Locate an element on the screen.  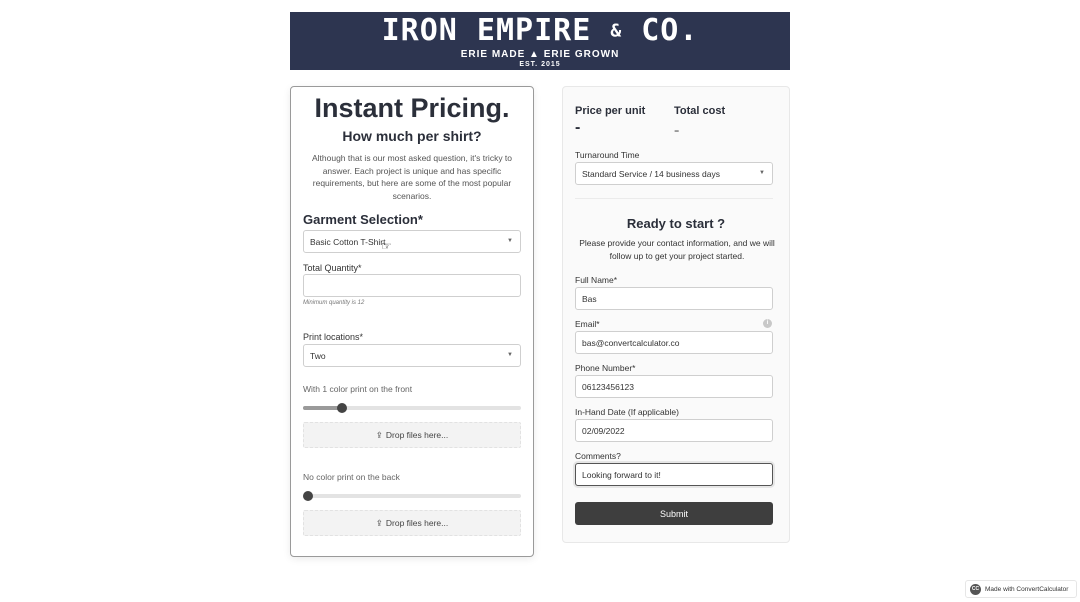
back-color-slider is located at coordinates (412, 496).